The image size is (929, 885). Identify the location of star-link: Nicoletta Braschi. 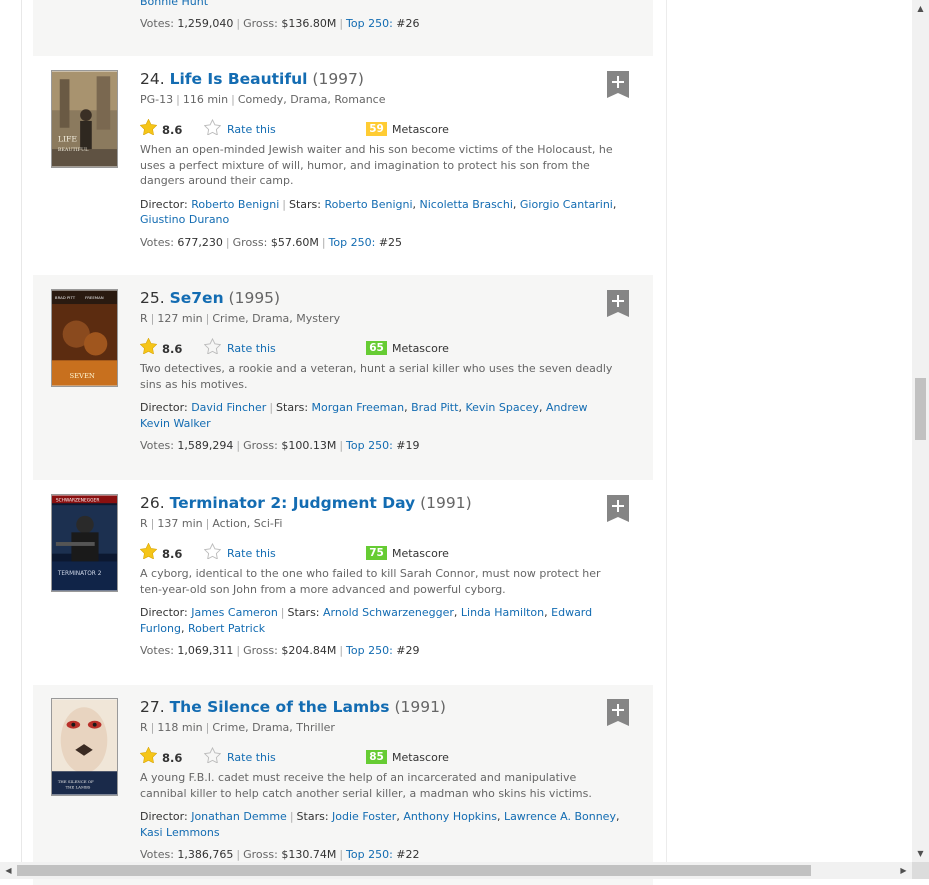
(466, 204).